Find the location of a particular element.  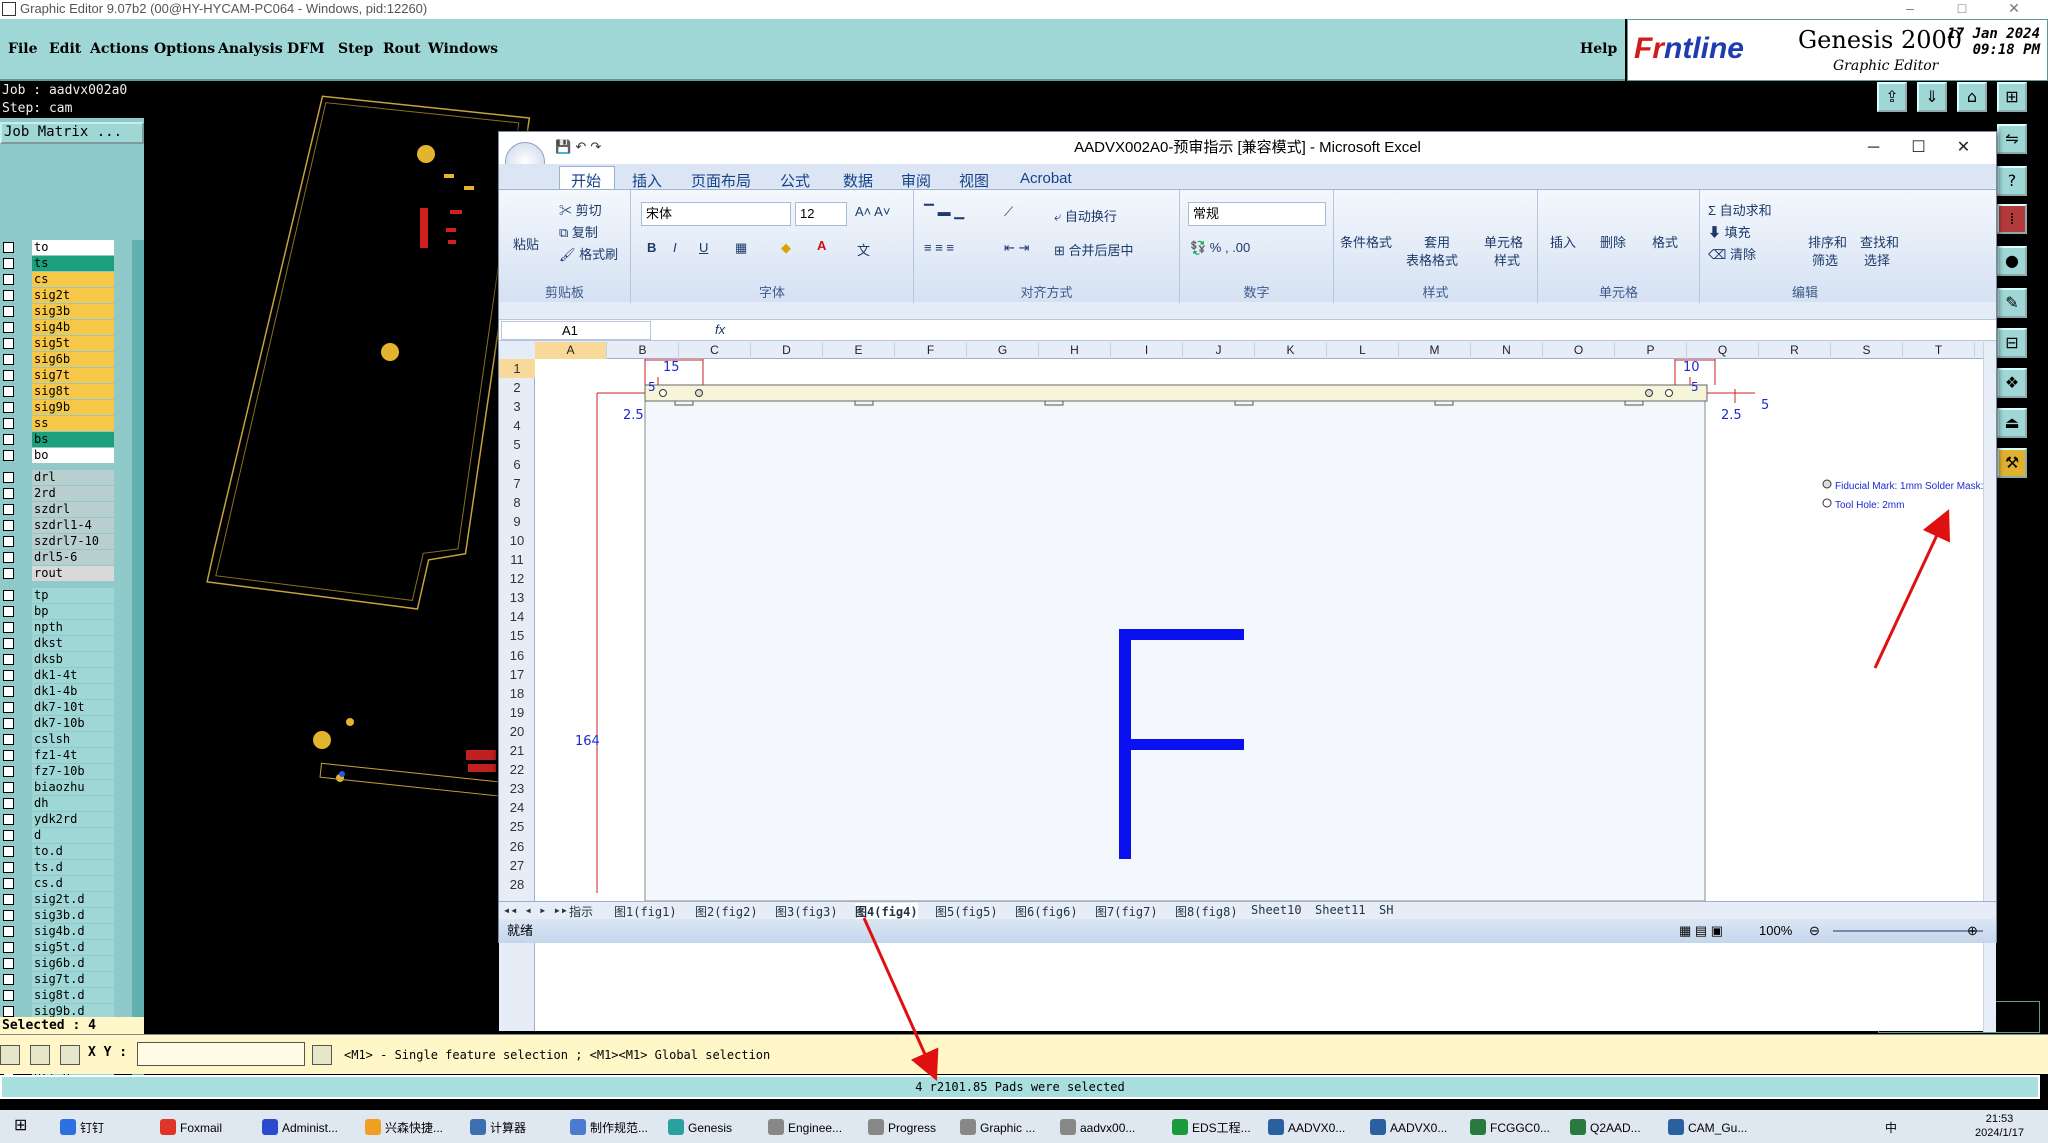

layer-name: sig9b is located at coordinates (73, 407).